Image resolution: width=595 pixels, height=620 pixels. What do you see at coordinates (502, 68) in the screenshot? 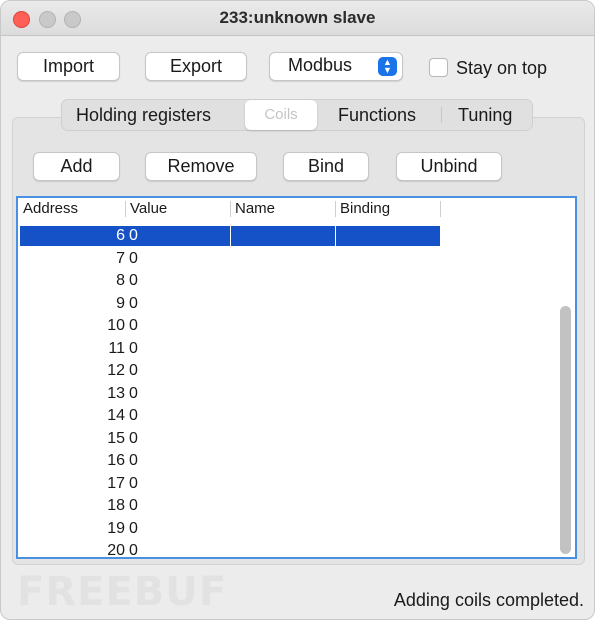
I see `stay-on-top-label: Stay on top` at bounding box center [502, 68].